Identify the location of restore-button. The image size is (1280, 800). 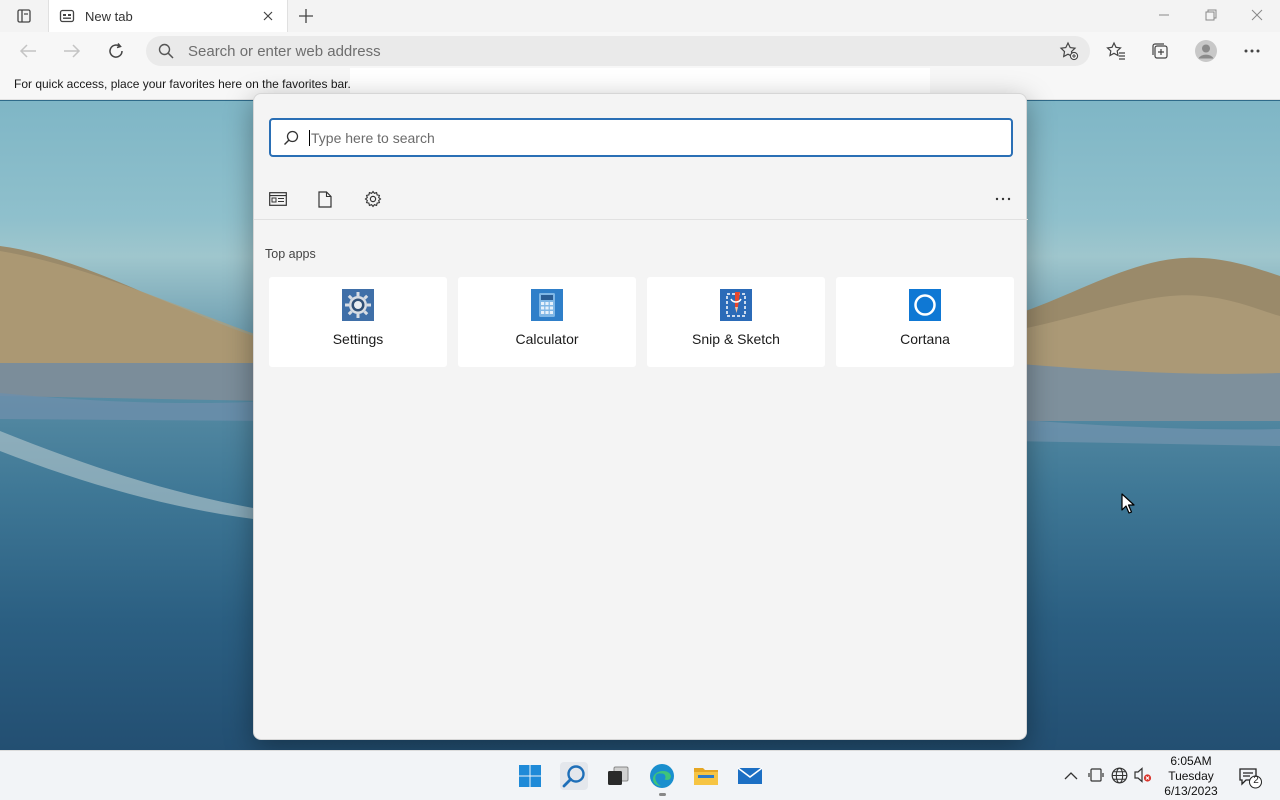
(1211, 15).